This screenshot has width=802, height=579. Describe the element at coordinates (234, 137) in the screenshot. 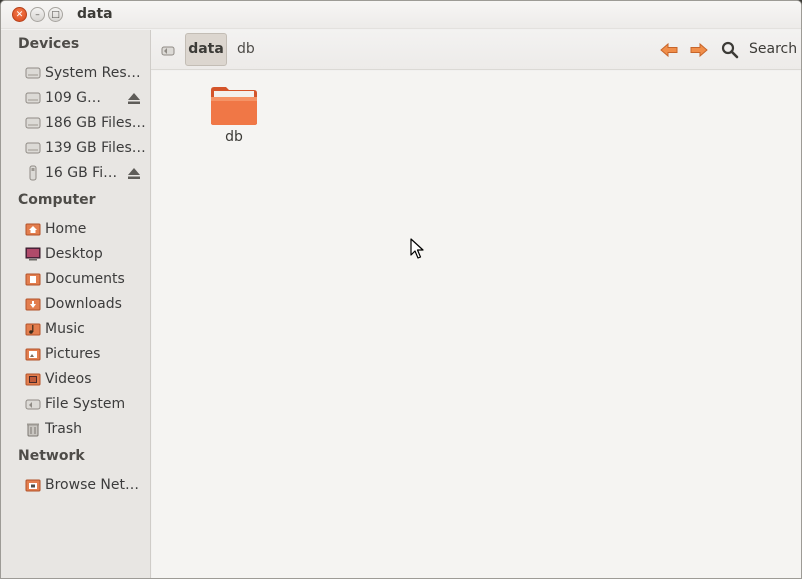

I see `folder-label: db` at that location.